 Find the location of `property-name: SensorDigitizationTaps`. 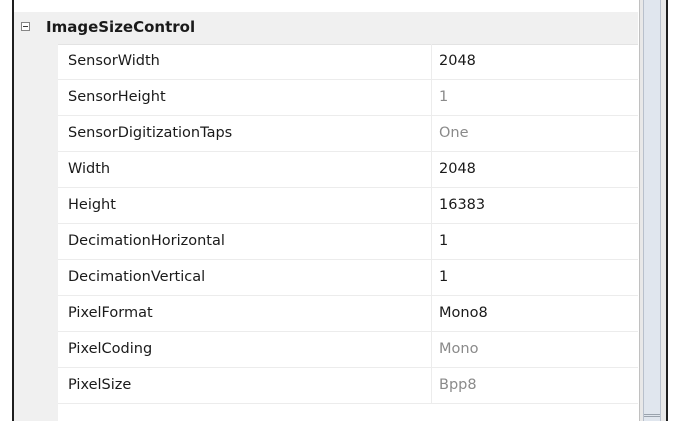

property-name: SensorDigitizationTaps is located at coordinates (250, 133).